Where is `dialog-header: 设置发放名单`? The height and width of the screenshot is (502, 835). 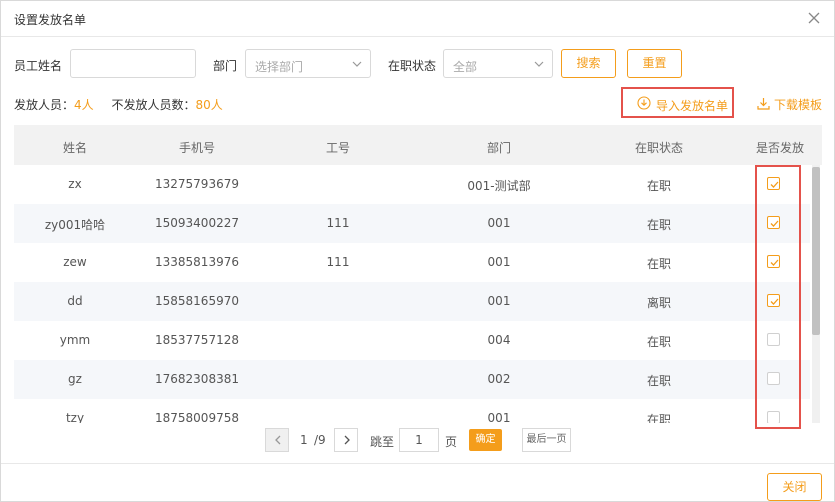 dialog-header: 设置发放名单 is located at coordinates (417, 19).